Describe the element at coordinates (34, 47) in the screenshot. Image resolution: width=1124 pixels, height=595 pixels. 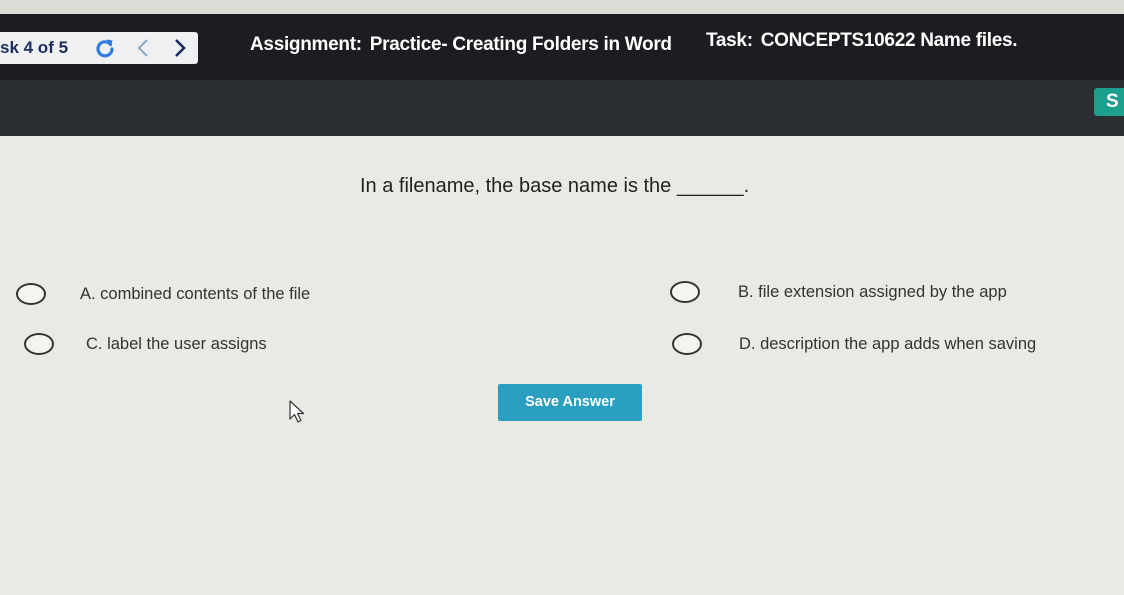
I see `task-counter-label: sk 4 of 5` at that location.